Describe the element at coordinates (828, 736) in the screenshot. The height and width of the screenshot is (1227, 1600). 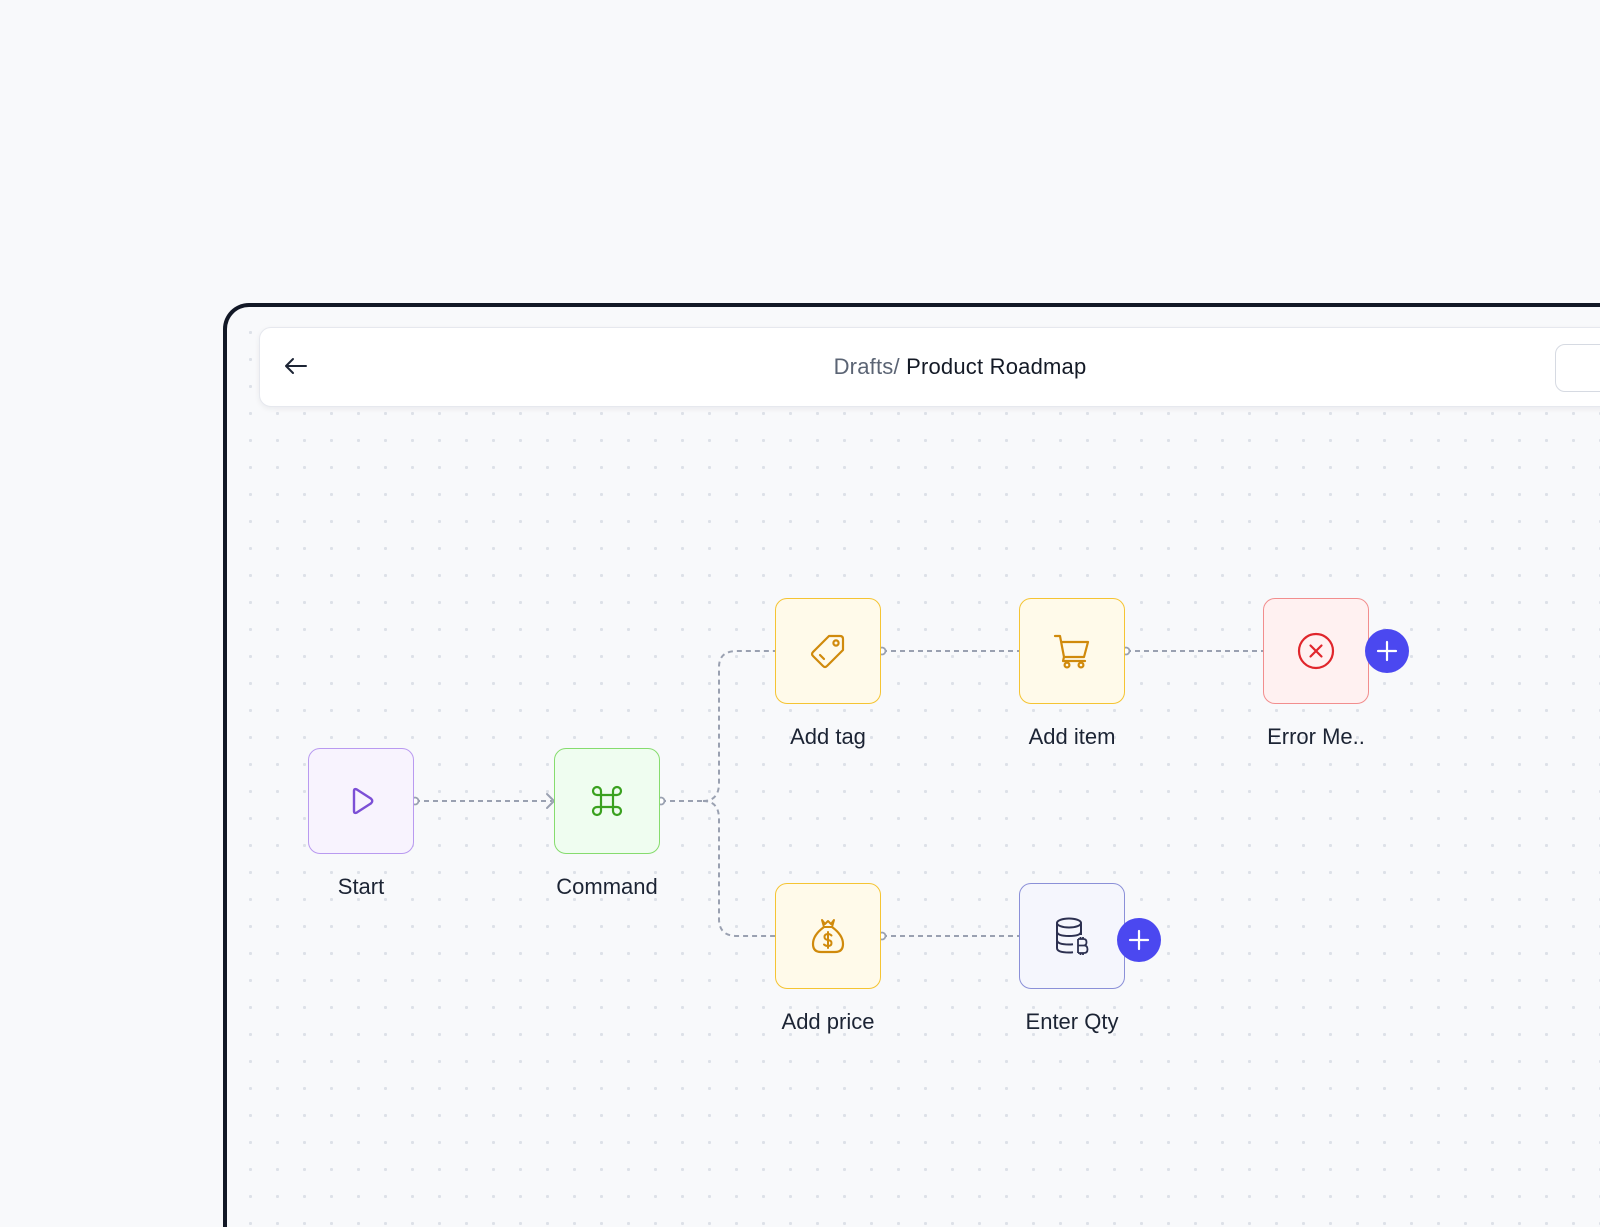
I see `node-label-add-tag: Add tag` at that location.